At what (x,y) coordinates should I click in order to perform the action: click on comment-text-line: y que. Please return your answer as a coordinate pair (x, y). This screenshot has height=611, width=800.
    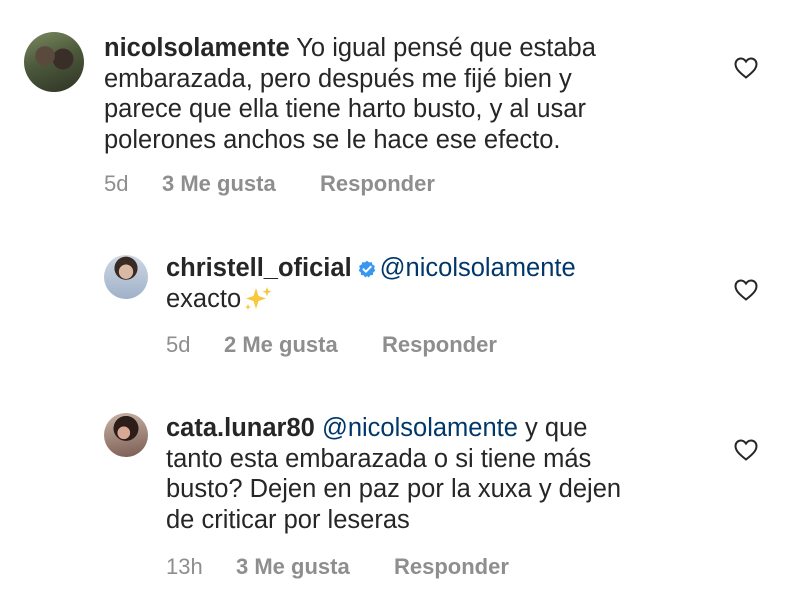
    Looking at the image, I should click on (556, 428).